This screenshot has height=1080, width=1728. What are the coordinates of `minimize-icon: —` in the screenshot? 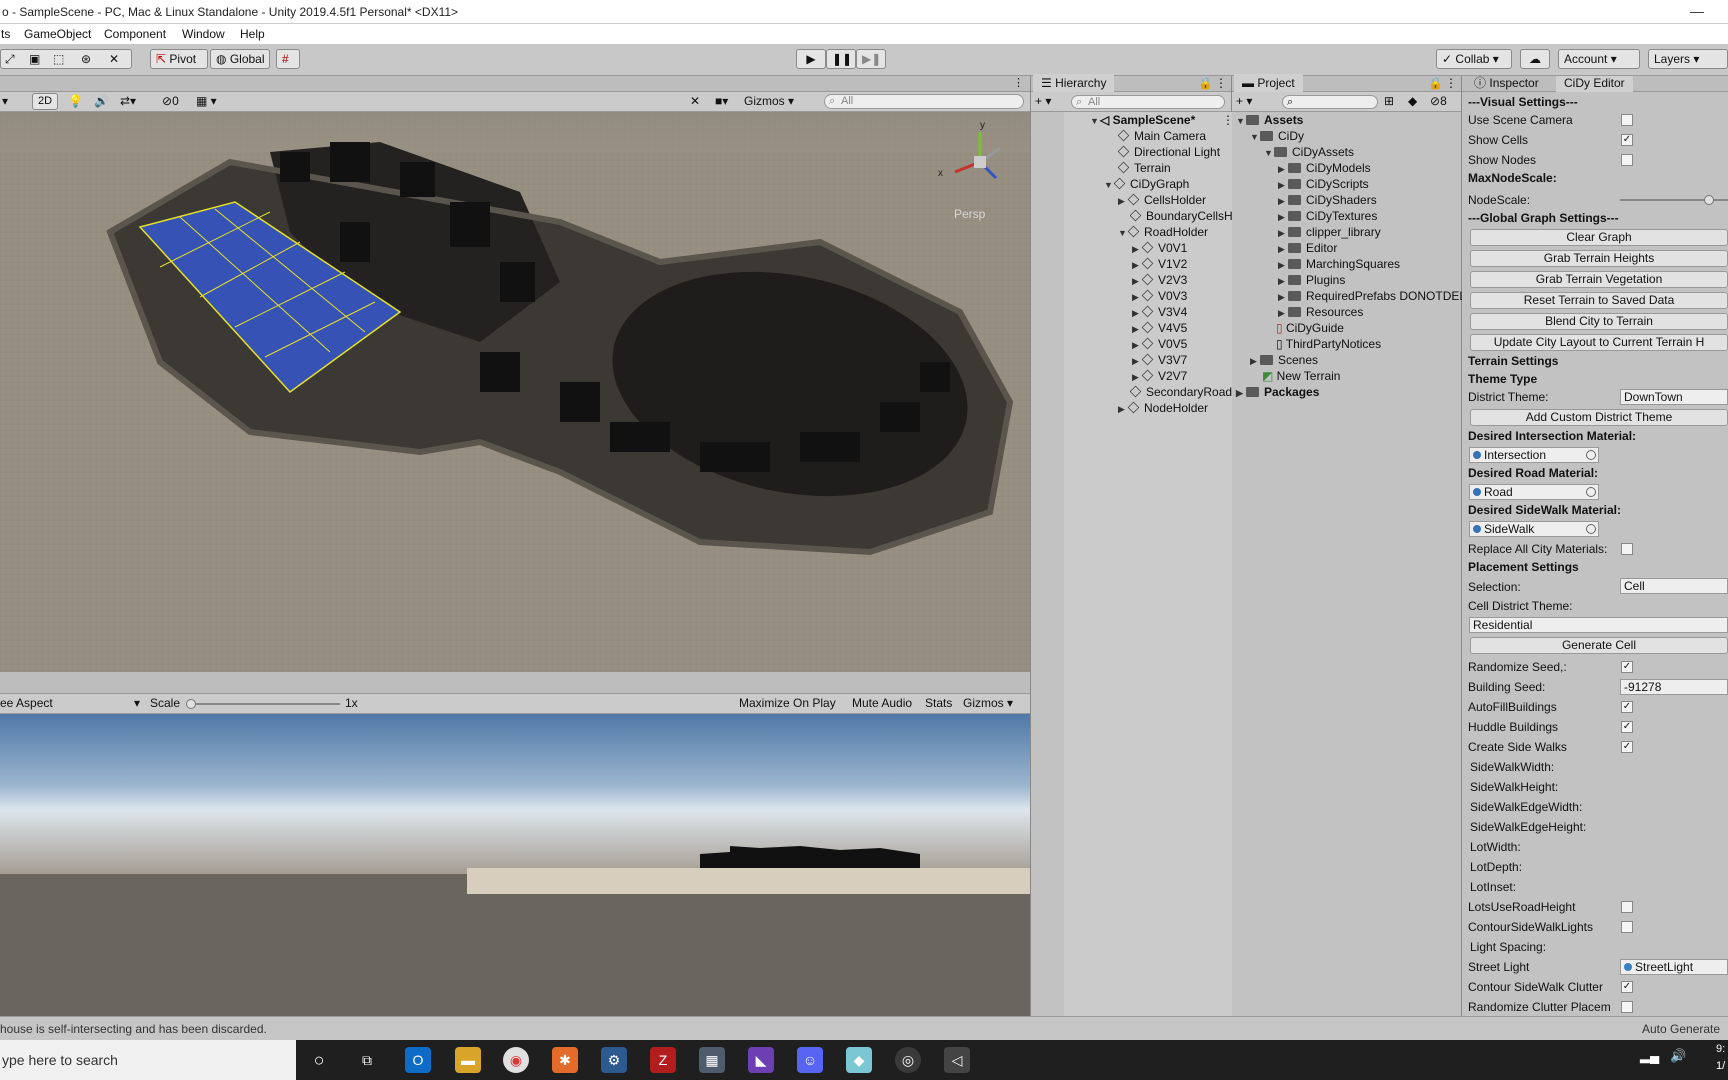 It's located at (1697, 11).